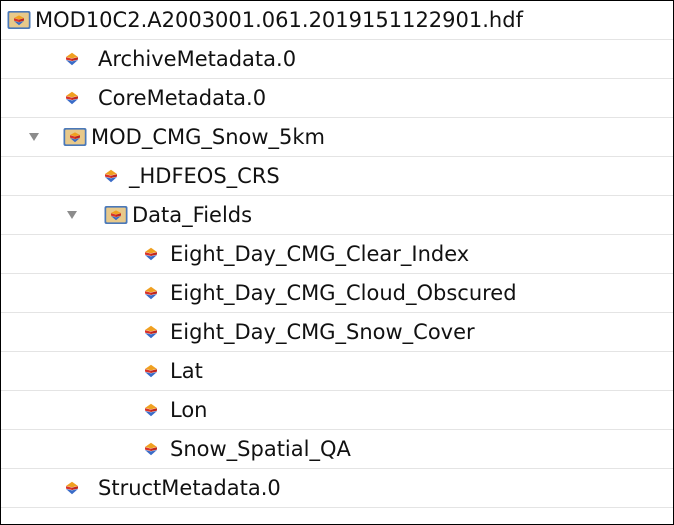  I want to click on tree-row-archive-metadata: ArchiveMetadata.0, so click(337, 59).